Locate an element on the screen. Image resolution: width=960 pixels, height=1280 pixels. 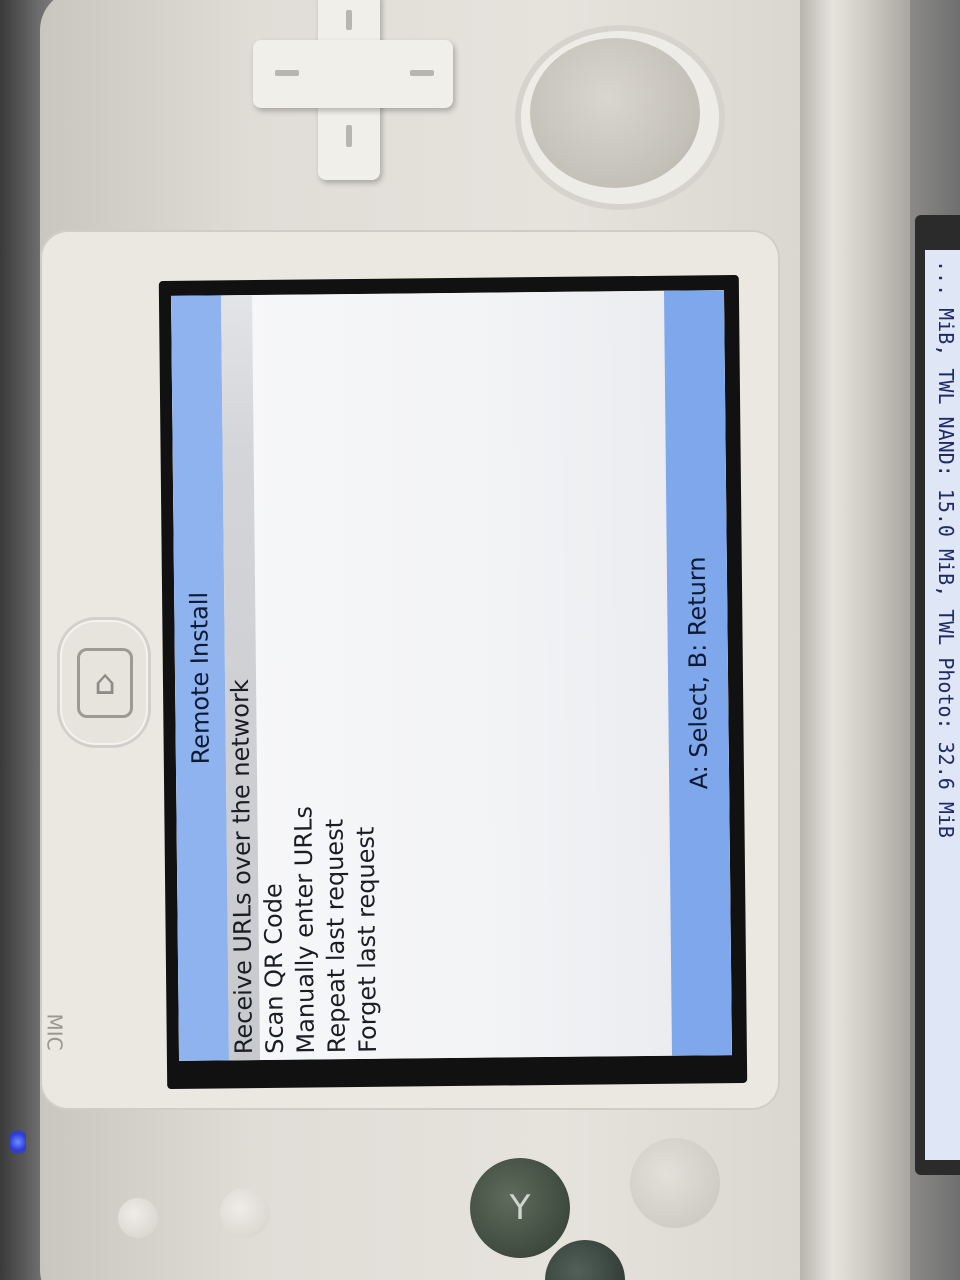
home-icon: ⌂ is located at coordinates (105, 683).